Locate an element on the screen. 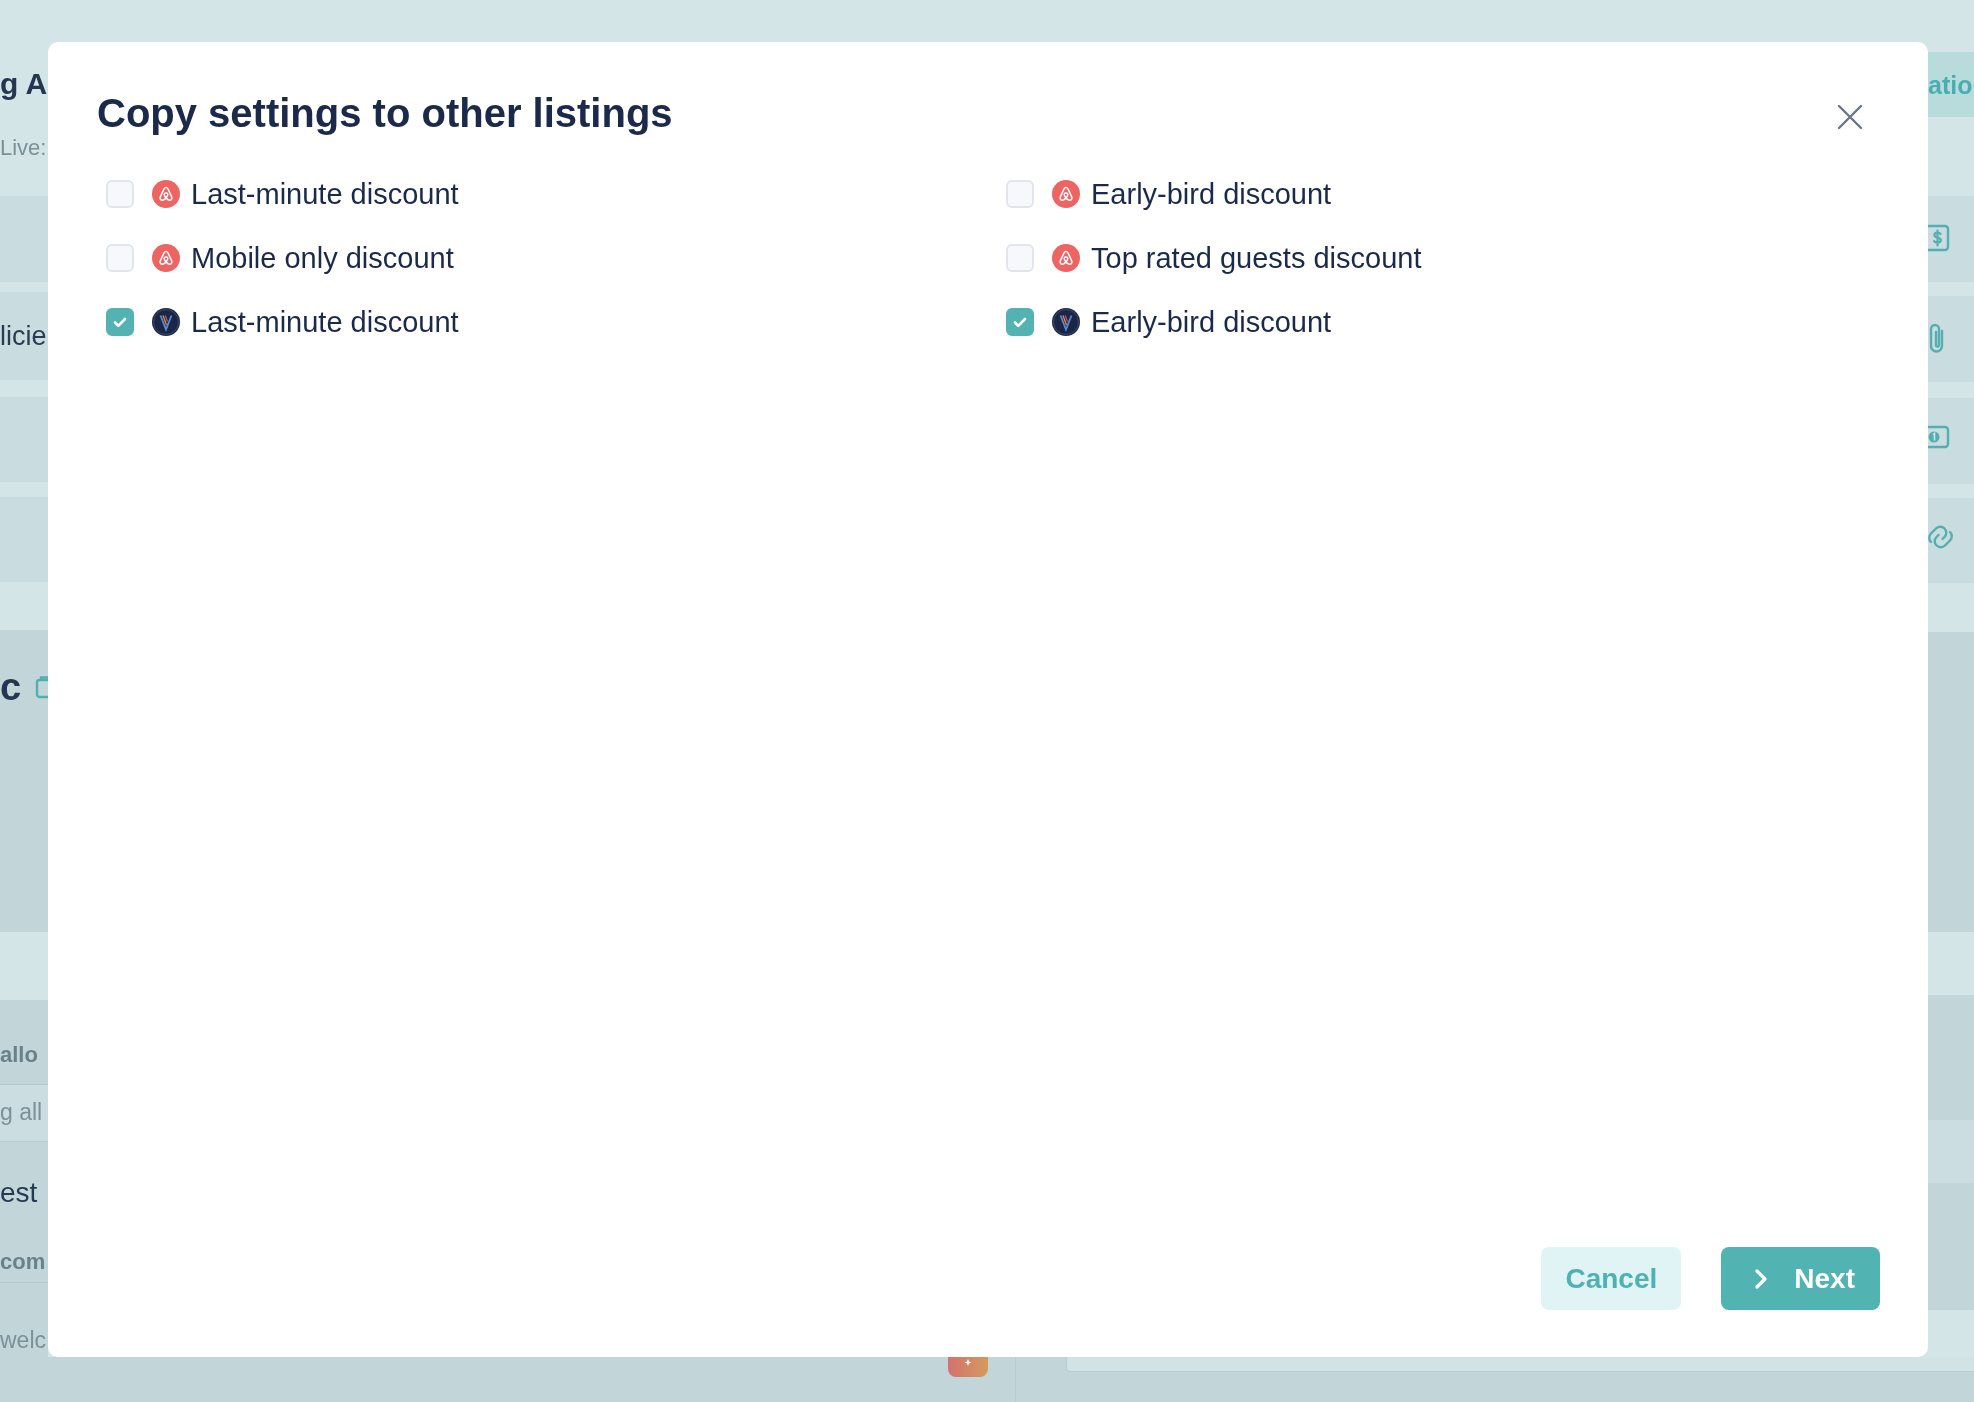 The image size is (1974, 1402). field-label: allo is located at coordinates (19, 1055).